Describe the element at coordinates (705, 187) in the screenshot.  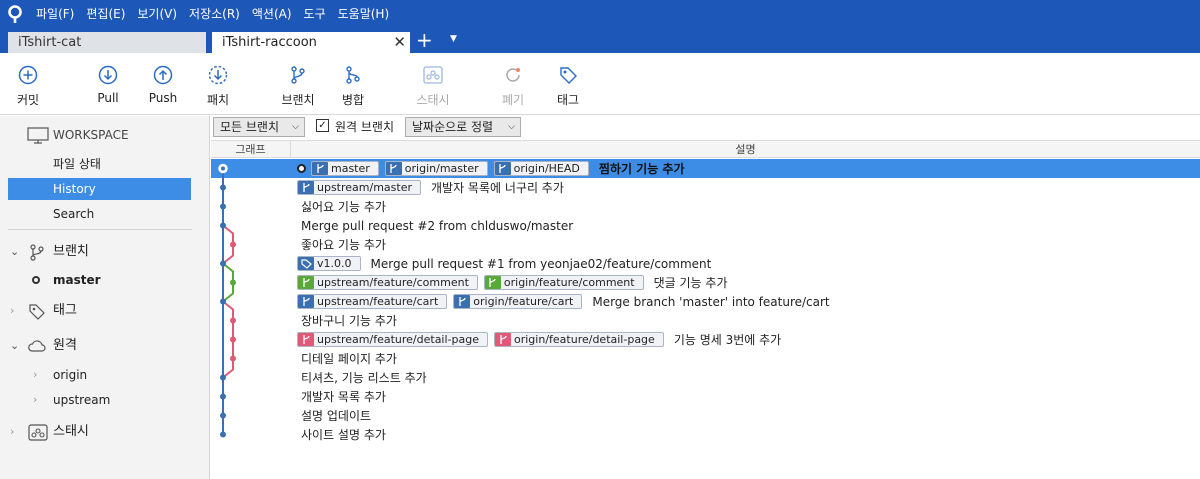
I see `commit-row: upstream/master 개발자 목록에 너구리 추가` at that location.